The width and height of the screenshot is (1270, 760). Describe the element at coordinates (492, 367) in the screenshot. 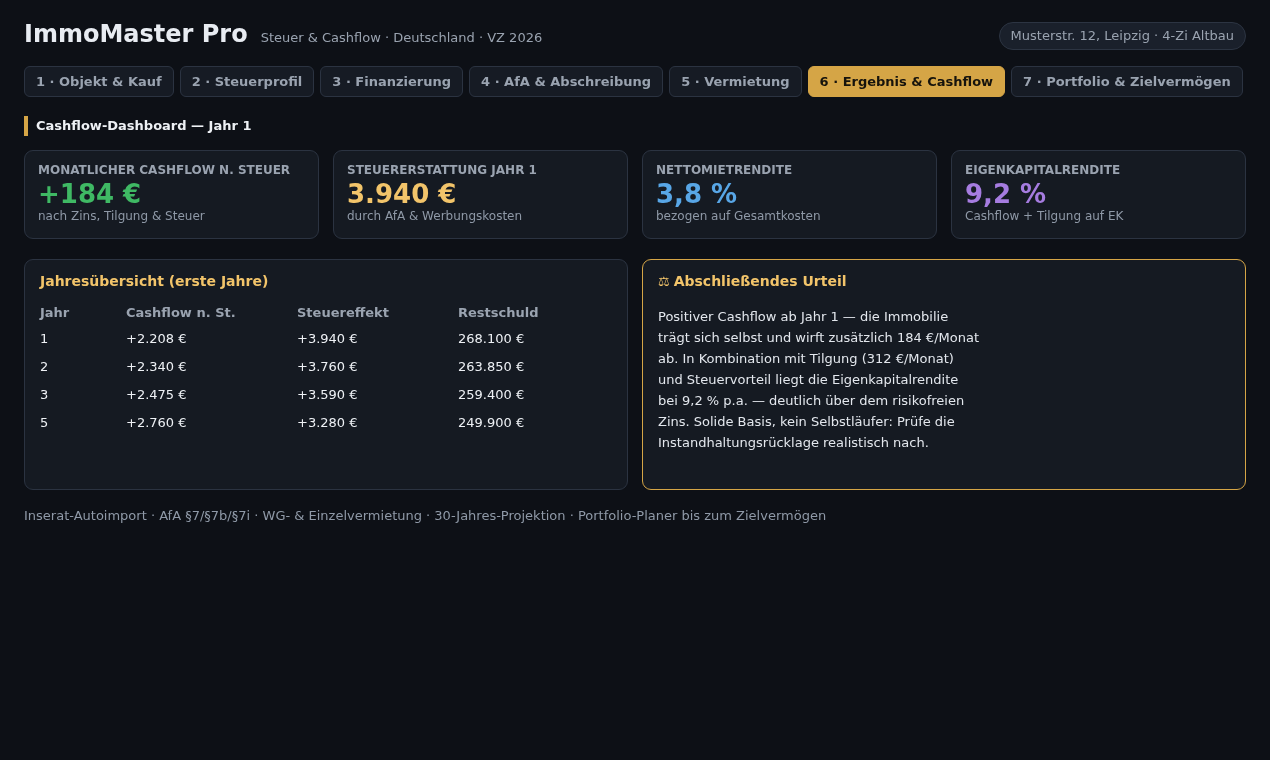

I see `table-cell-text: 263.850 €` at that location.